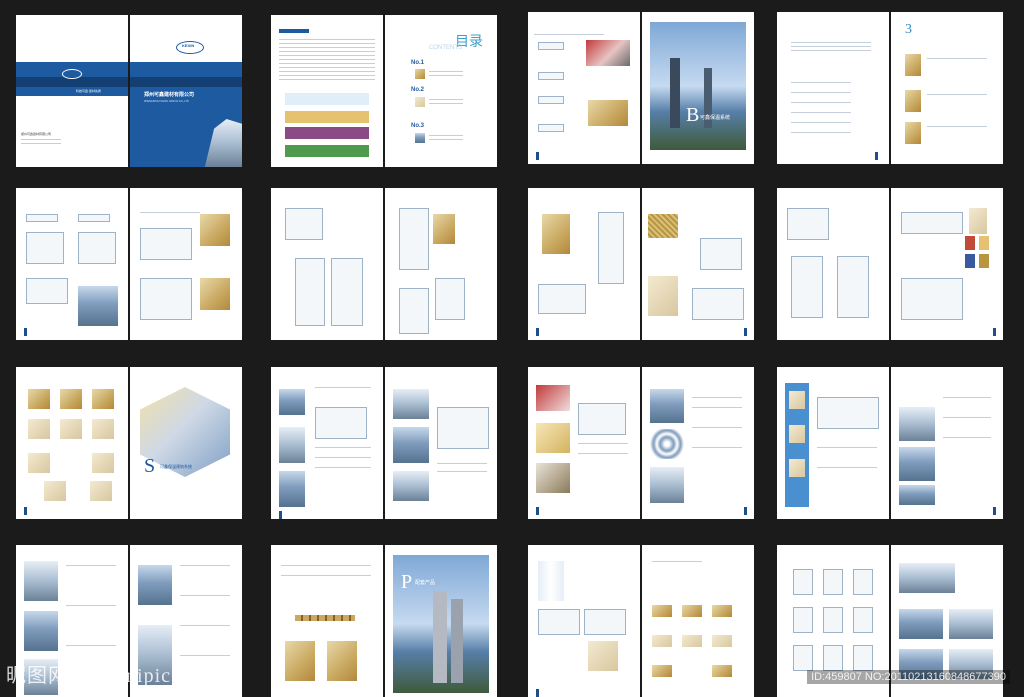  What do you see at coordinates (441, 621) in the screenshot?
I see `section-p-page: P 配套产品` at bounding box center [441, 621].